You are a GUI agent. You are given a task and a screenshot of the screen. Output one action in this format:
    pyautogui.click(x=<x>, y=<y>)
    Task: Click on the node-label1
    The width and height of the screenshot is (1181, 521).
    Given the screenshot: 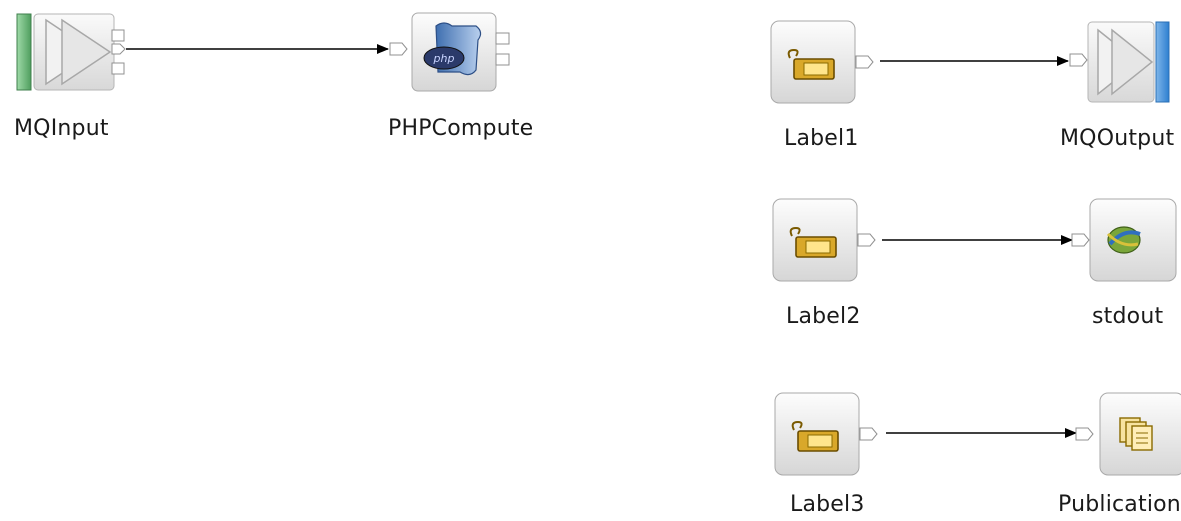 What is the action you would take?
    pyautogui.click(x=825, y=63)
    